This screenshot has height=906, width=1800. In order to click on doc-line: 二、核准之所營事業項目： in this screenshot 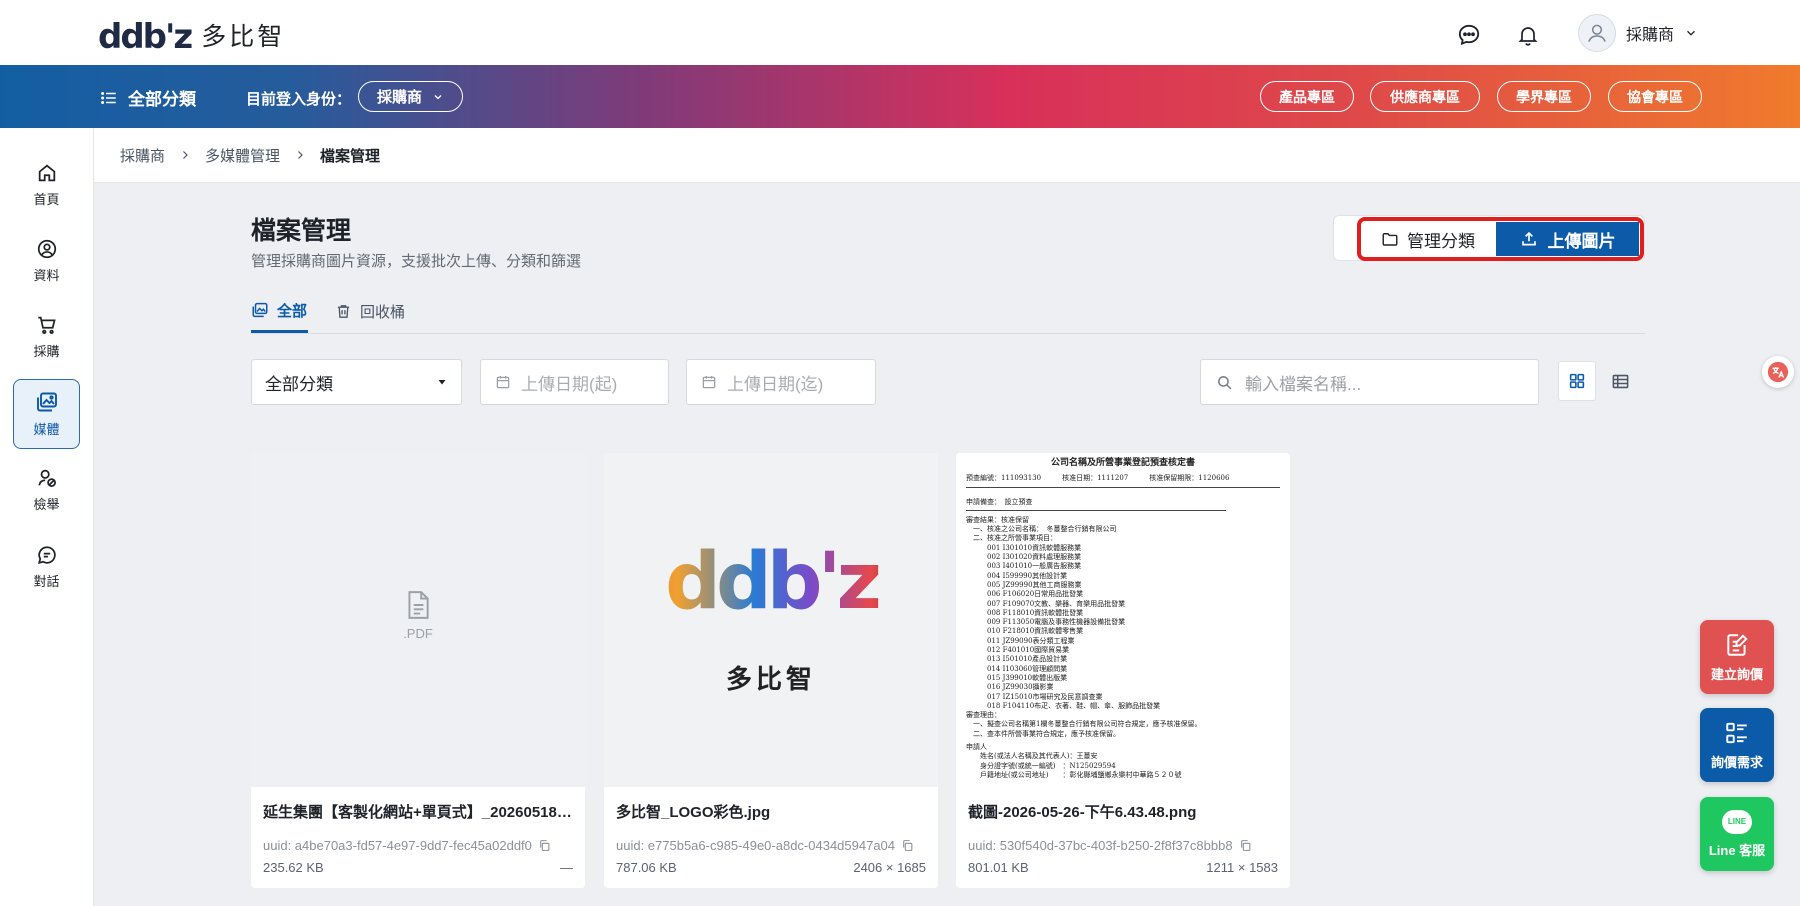, I will do `click(1011, 538)`.